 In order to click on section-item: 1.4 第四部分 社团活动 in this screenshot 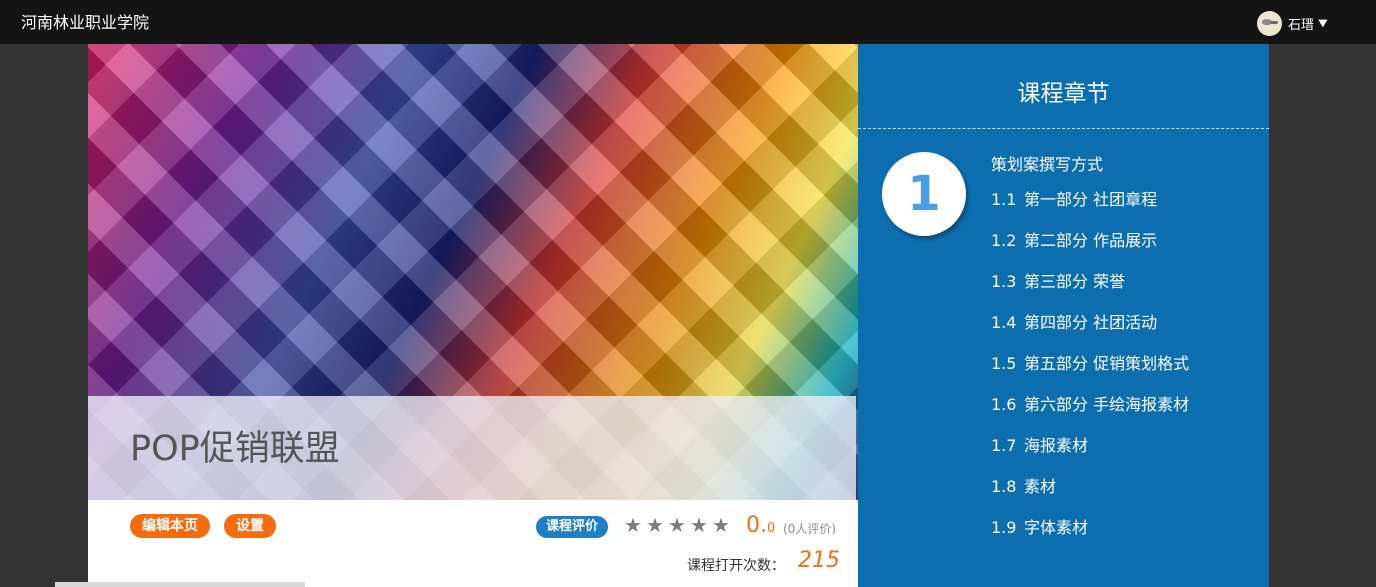, I will do `click(1096, 322)`.